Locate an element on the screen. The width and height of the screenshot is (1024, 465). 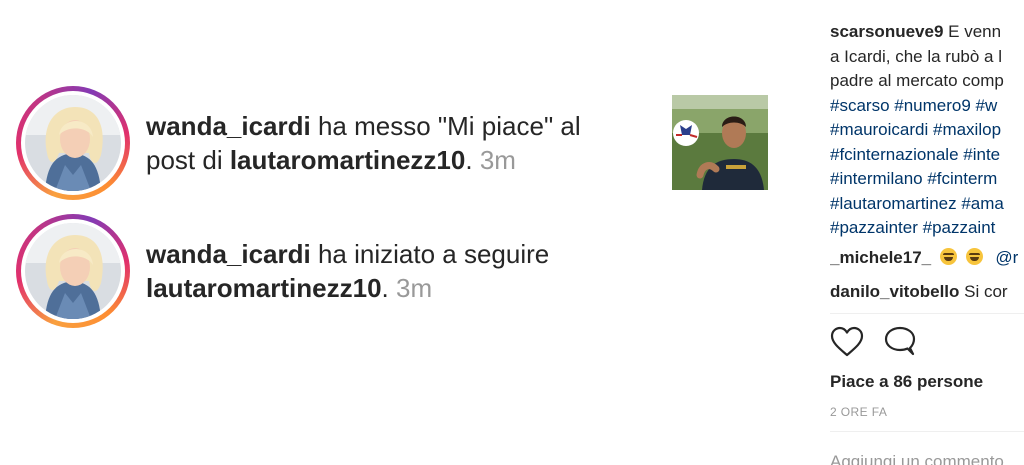
caption-username: scarsonueve9 is located at coordinates (886, 31).